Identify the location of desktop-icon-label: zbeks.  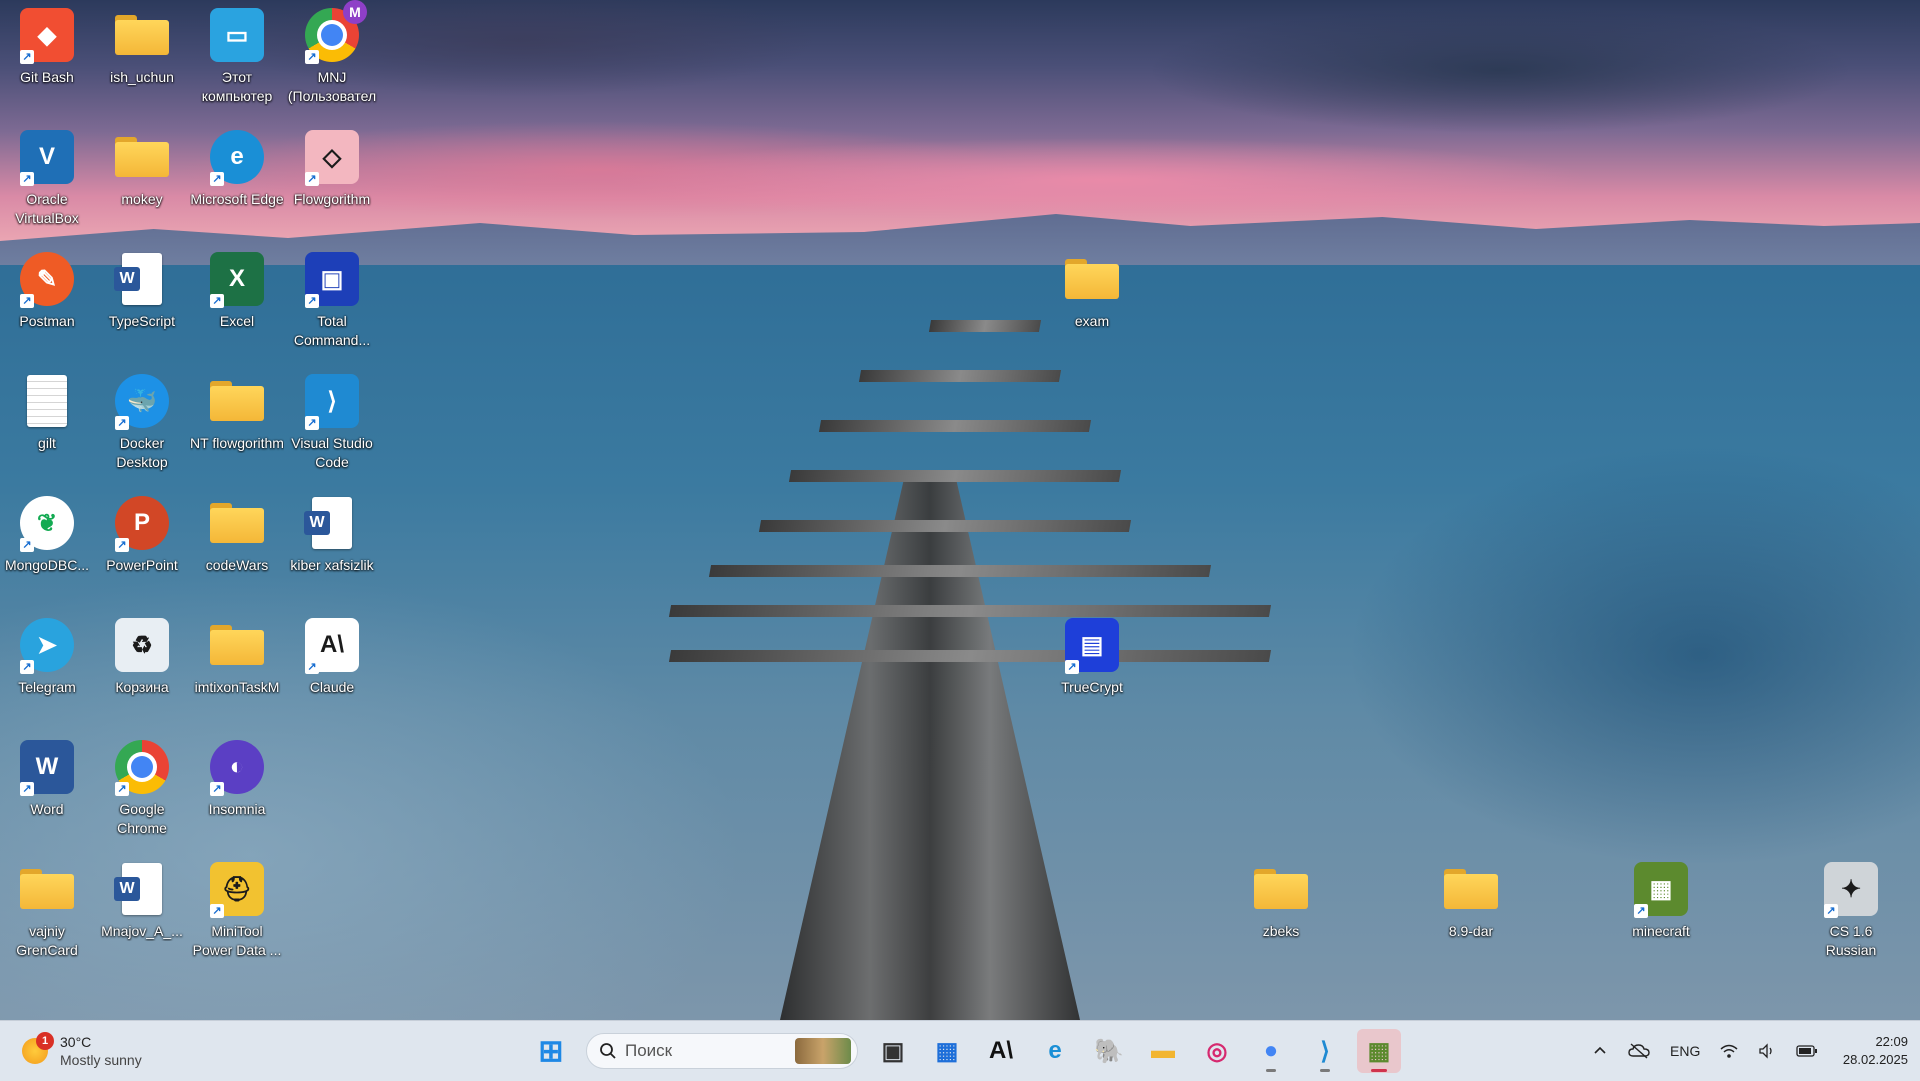
(1281, 931).